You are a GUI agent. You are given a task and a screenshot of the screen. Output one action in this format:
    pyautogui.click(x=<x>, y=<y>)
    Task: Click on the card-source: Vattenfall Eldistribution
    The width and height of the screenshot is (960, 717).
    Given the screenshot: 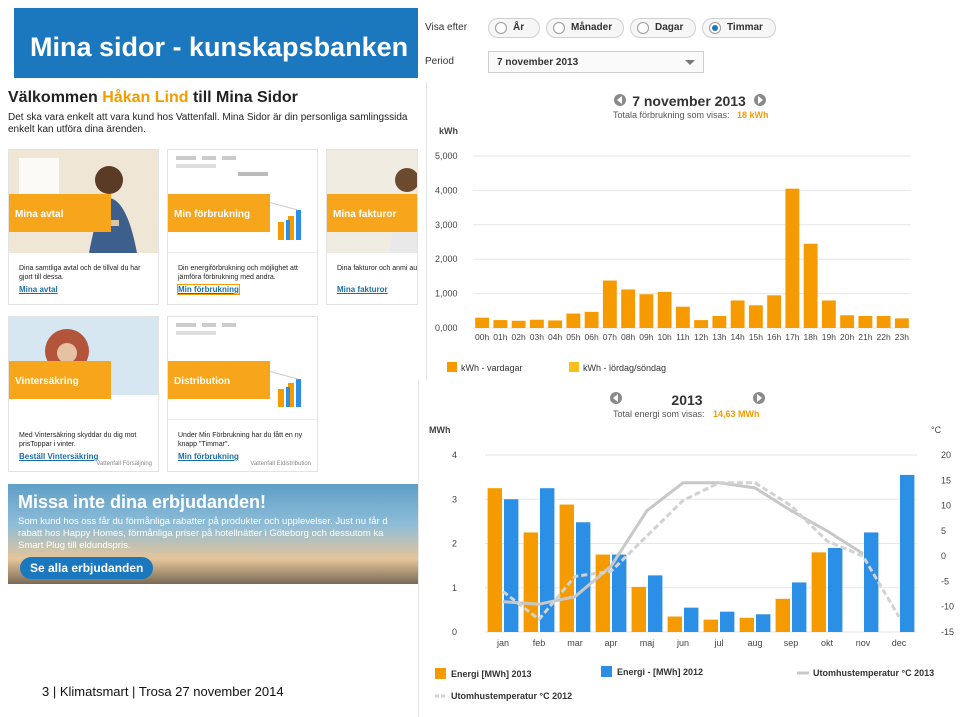 What is the action you would take?
    pyautogui.click(x=280, y=464)
    